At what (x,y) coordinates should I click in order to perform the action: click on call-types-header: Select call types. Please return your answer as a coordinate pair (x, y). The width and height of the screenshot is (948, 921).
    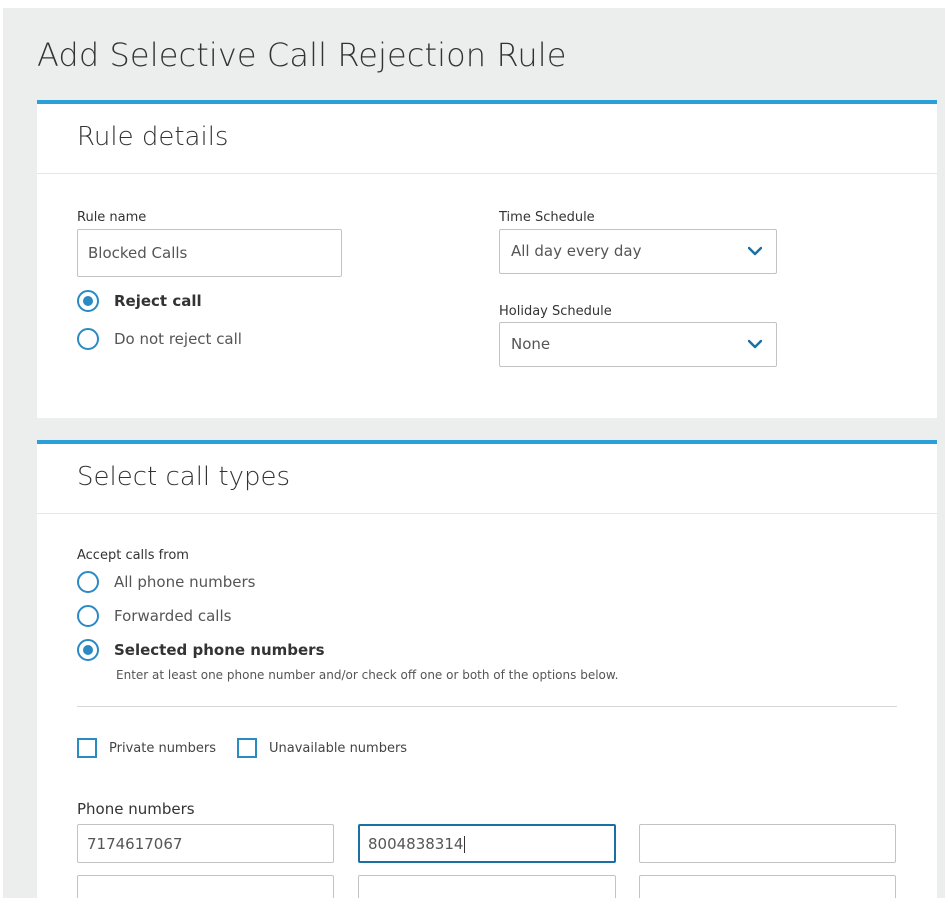
    Looking at the image, I should click on (487, 479).